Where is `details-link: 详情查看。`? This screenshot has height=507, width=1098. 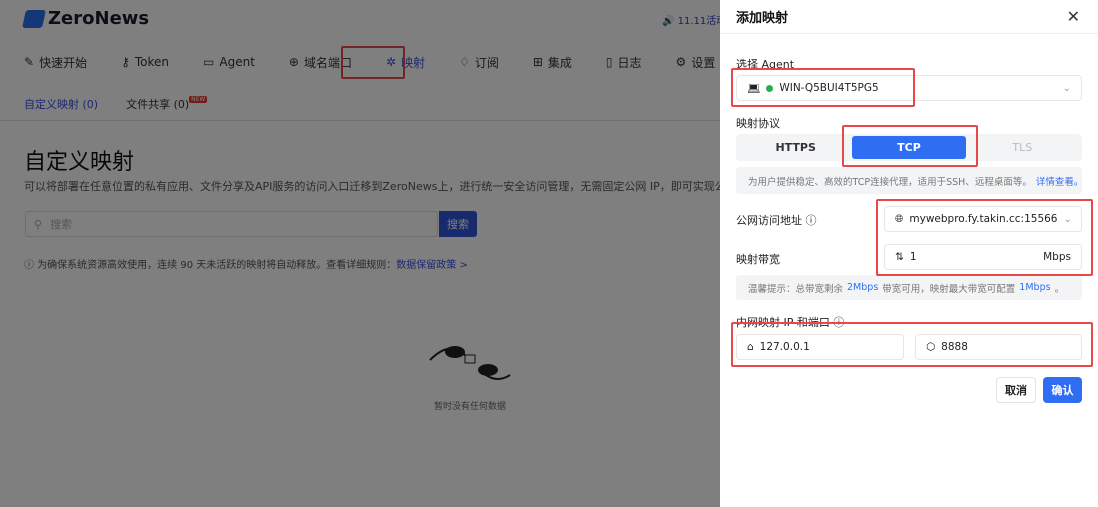
details-link: 详情查看。 is located at coordinates (1060, 181).